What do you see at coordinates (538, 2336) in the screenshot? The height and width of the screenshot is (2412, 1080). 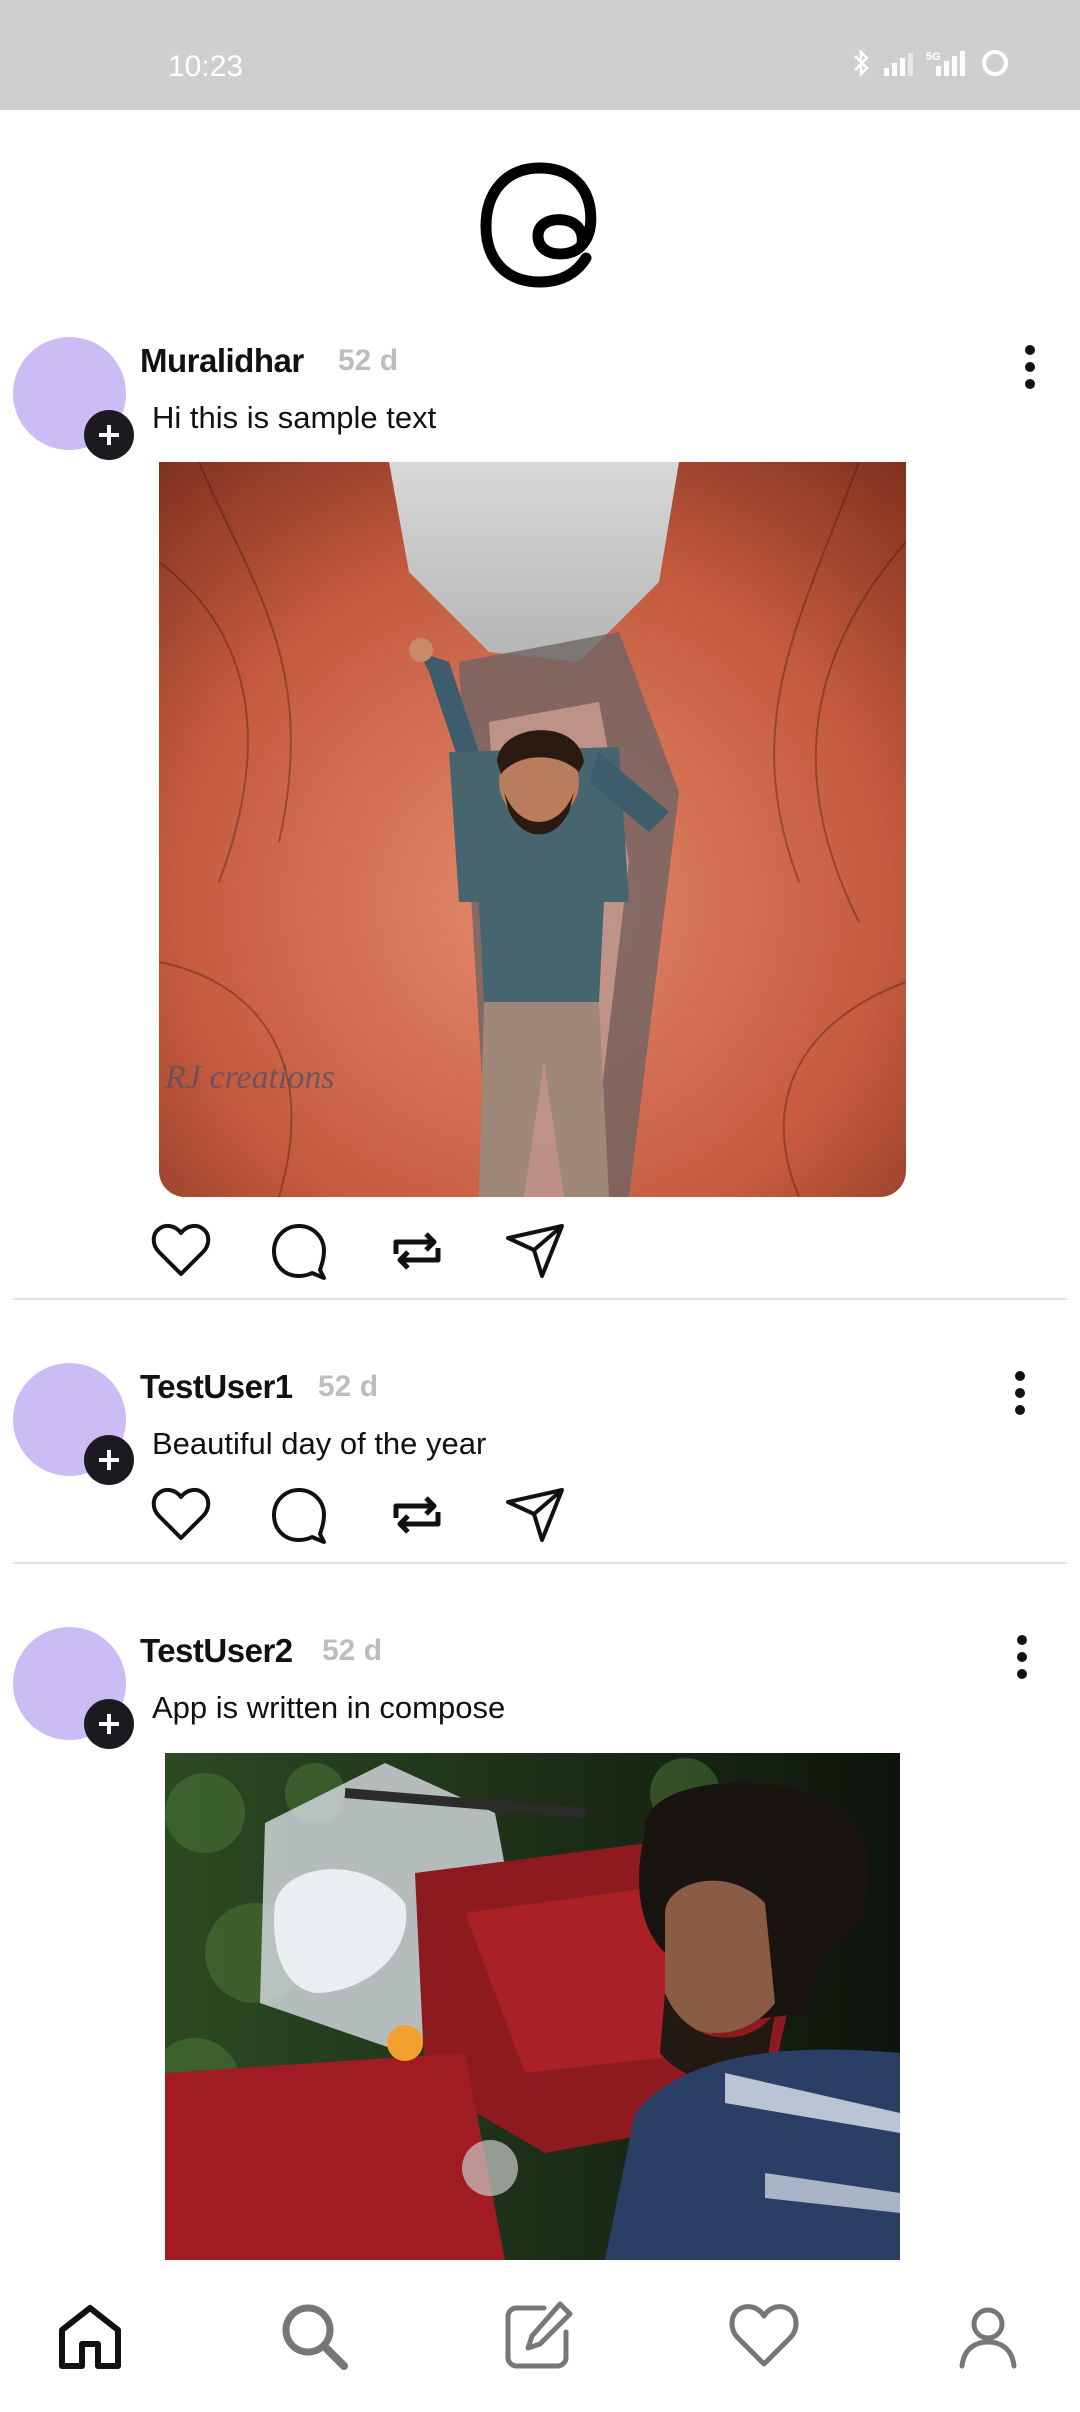 I see `compose-icon` at bounding box center [538, 2336].